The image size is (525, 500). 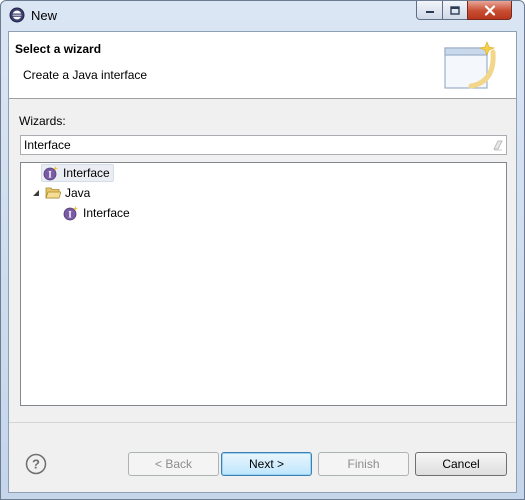 I want to click on minimize-icon, so click(x=429, y=12).